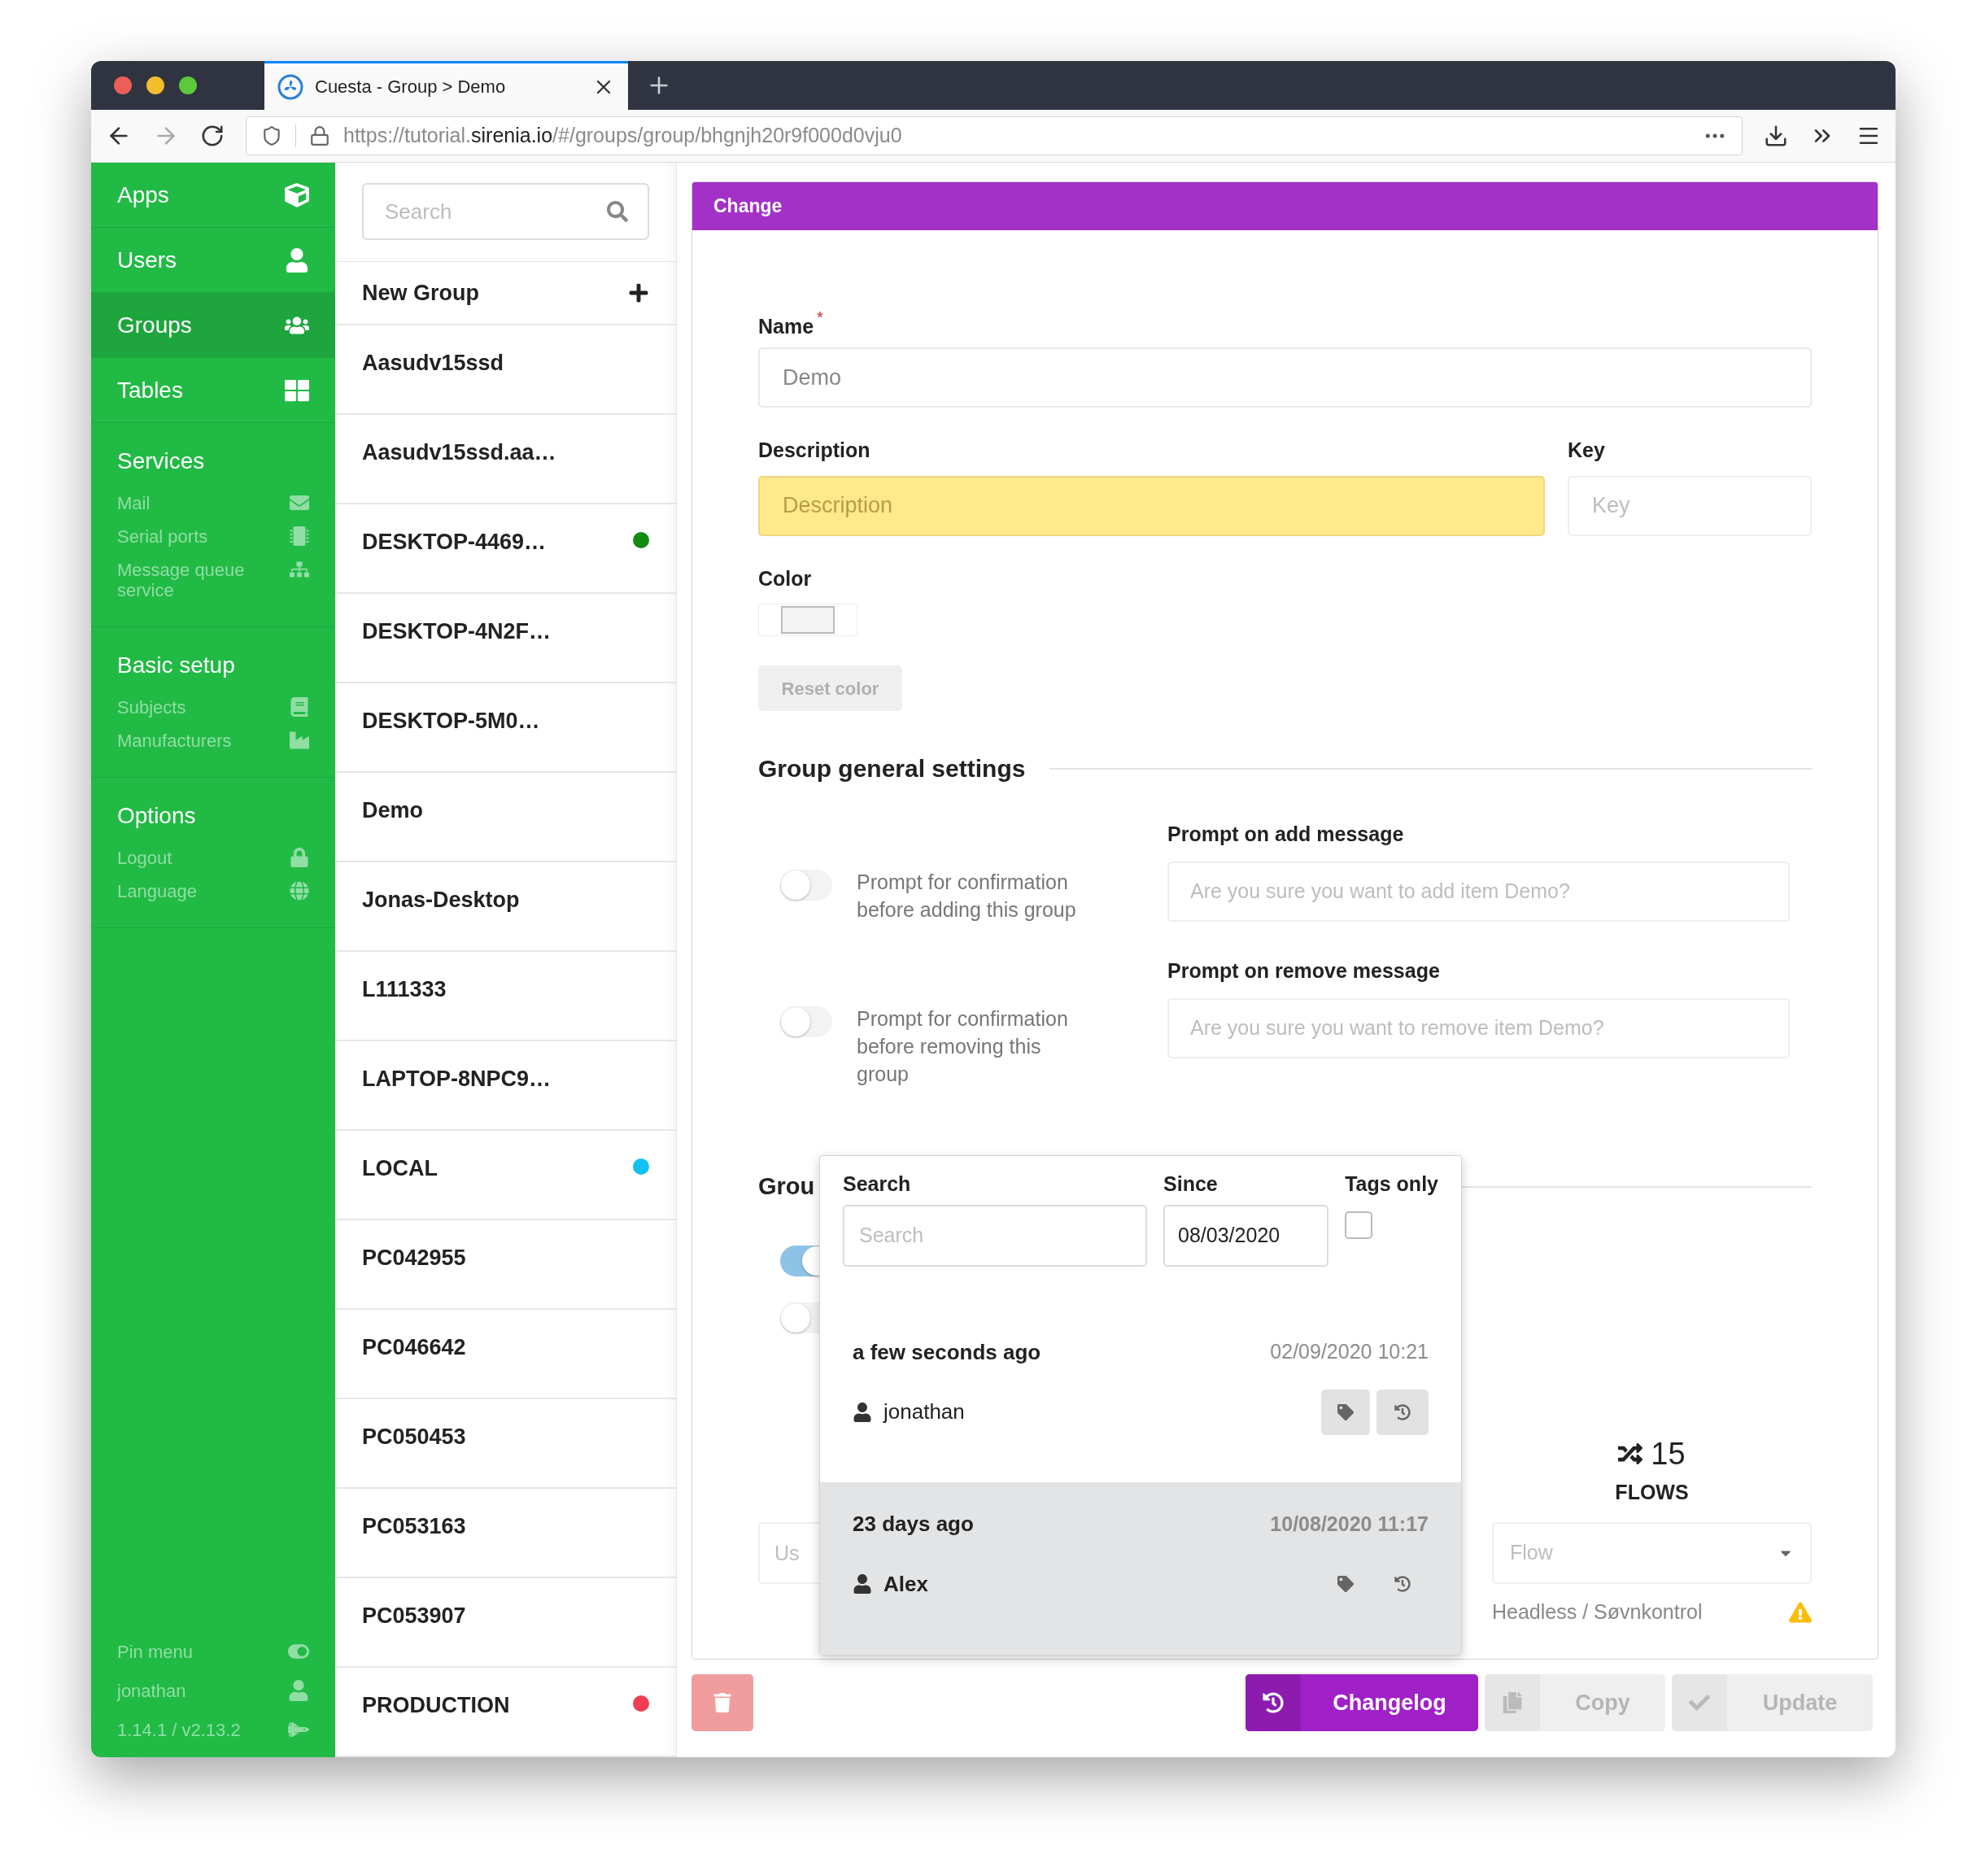 The height and width of the screenshot is (1876, 1985). I want to click on field-label: Since, so click(1191, 1184).